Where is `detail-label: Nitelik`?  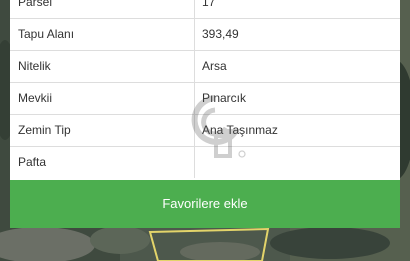 detail-label: Nitelik is located at coordinates (34, 66).